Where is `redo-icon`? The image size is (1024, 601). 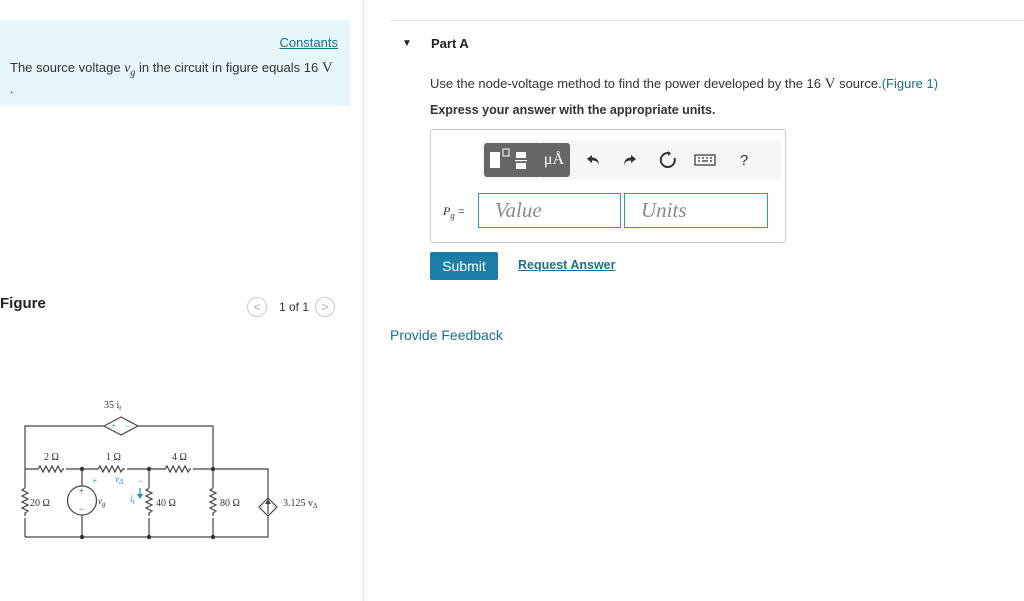
redo-icon is located at coordinates (630, 160).